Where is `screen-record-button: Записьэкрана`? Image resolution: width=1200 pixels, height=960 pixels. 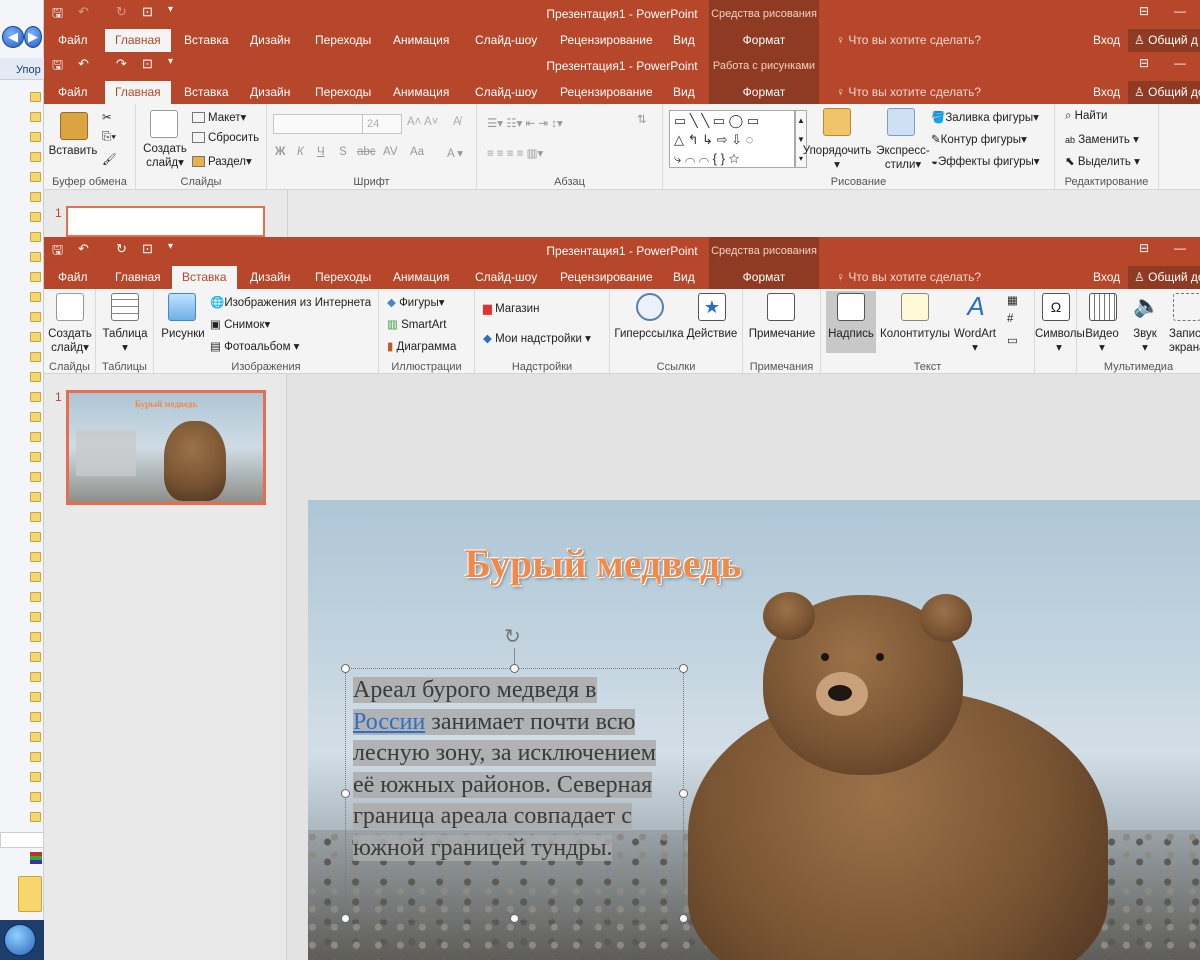 screen-record-button: Записьэкрана is located at coordinates (1184, 341).